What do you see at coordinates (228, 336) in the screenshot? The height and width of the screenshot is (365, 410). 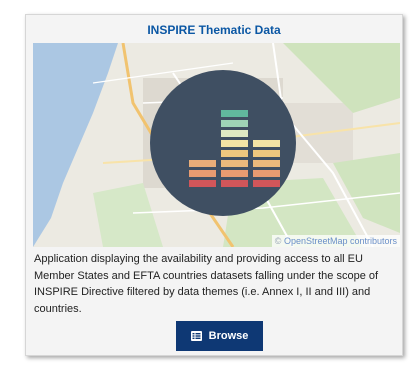 I see `browse-button-label: Browse` at bounding box center [228, 336].